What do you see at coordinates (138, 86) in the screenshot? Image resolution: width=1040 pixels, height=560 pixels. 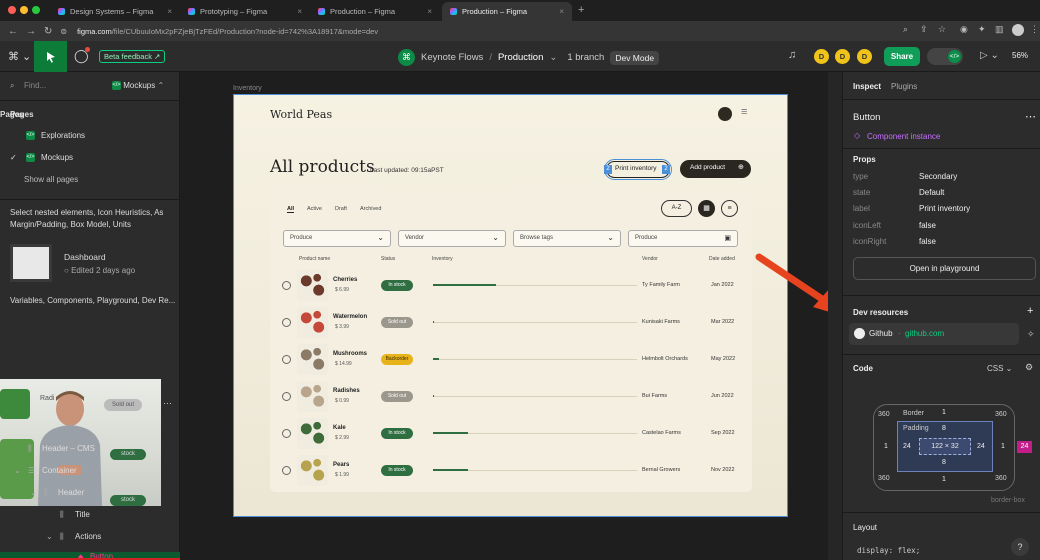 I see `page-selector: </> Mockups ⌃` at bounding box center [138, 86].